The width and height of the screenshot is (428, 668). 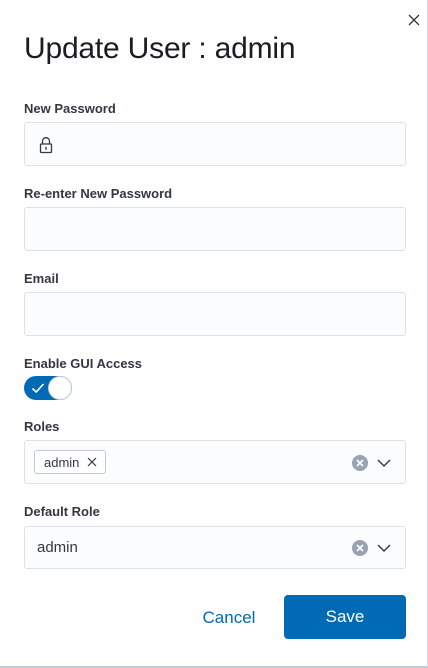 What do you see at coordinates (215, 462) in the screenshot?
I see `roles-combobox: admin` at bounding box center [215, 462].